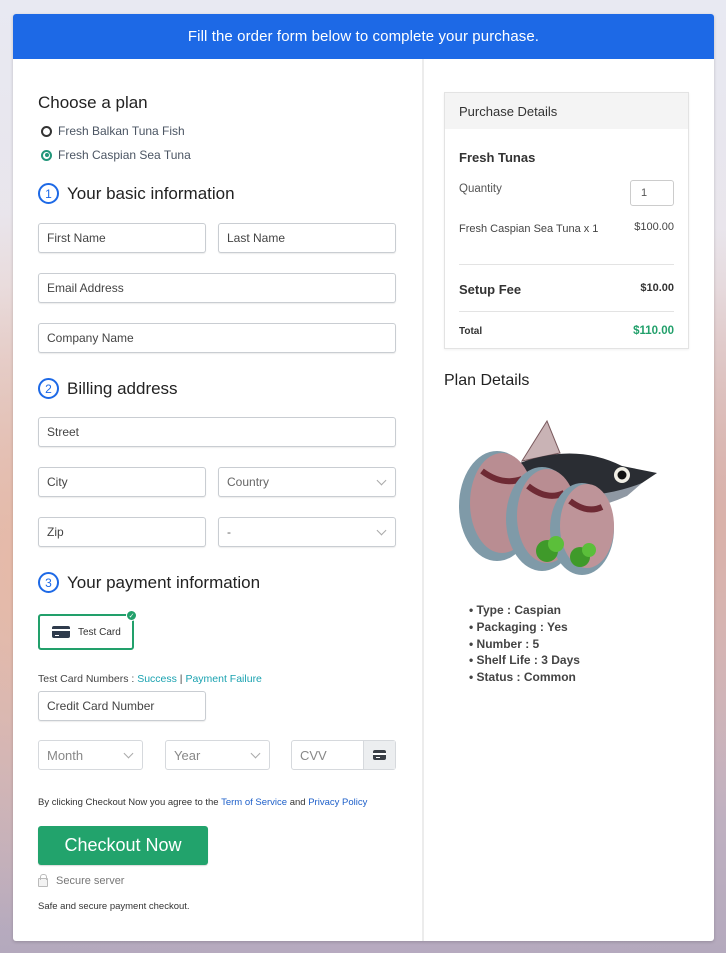 The width and height of the screenshot is (726, 953). Describe the element at coordinates (122, 482) in the screenshot. I see `city-input: City` at that location.